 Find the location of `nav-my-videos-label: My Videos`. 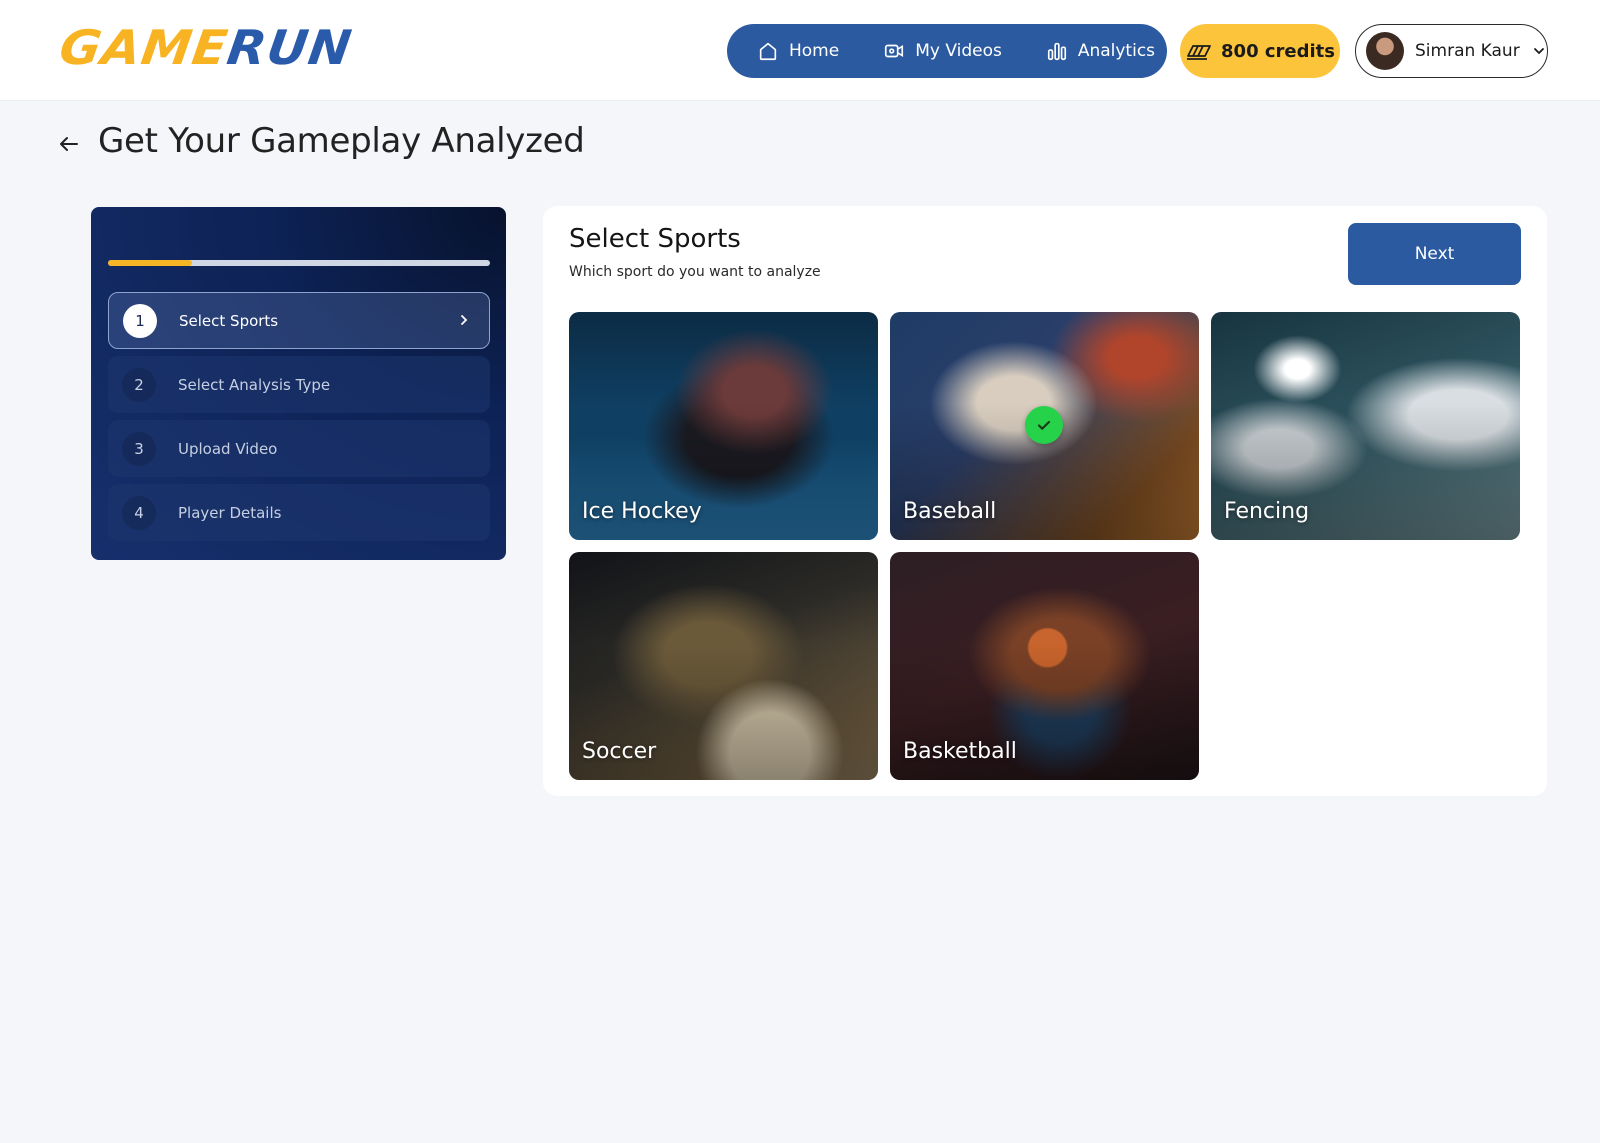

nav-my-videos-label: My Videos is located at coordinates (958, 51).